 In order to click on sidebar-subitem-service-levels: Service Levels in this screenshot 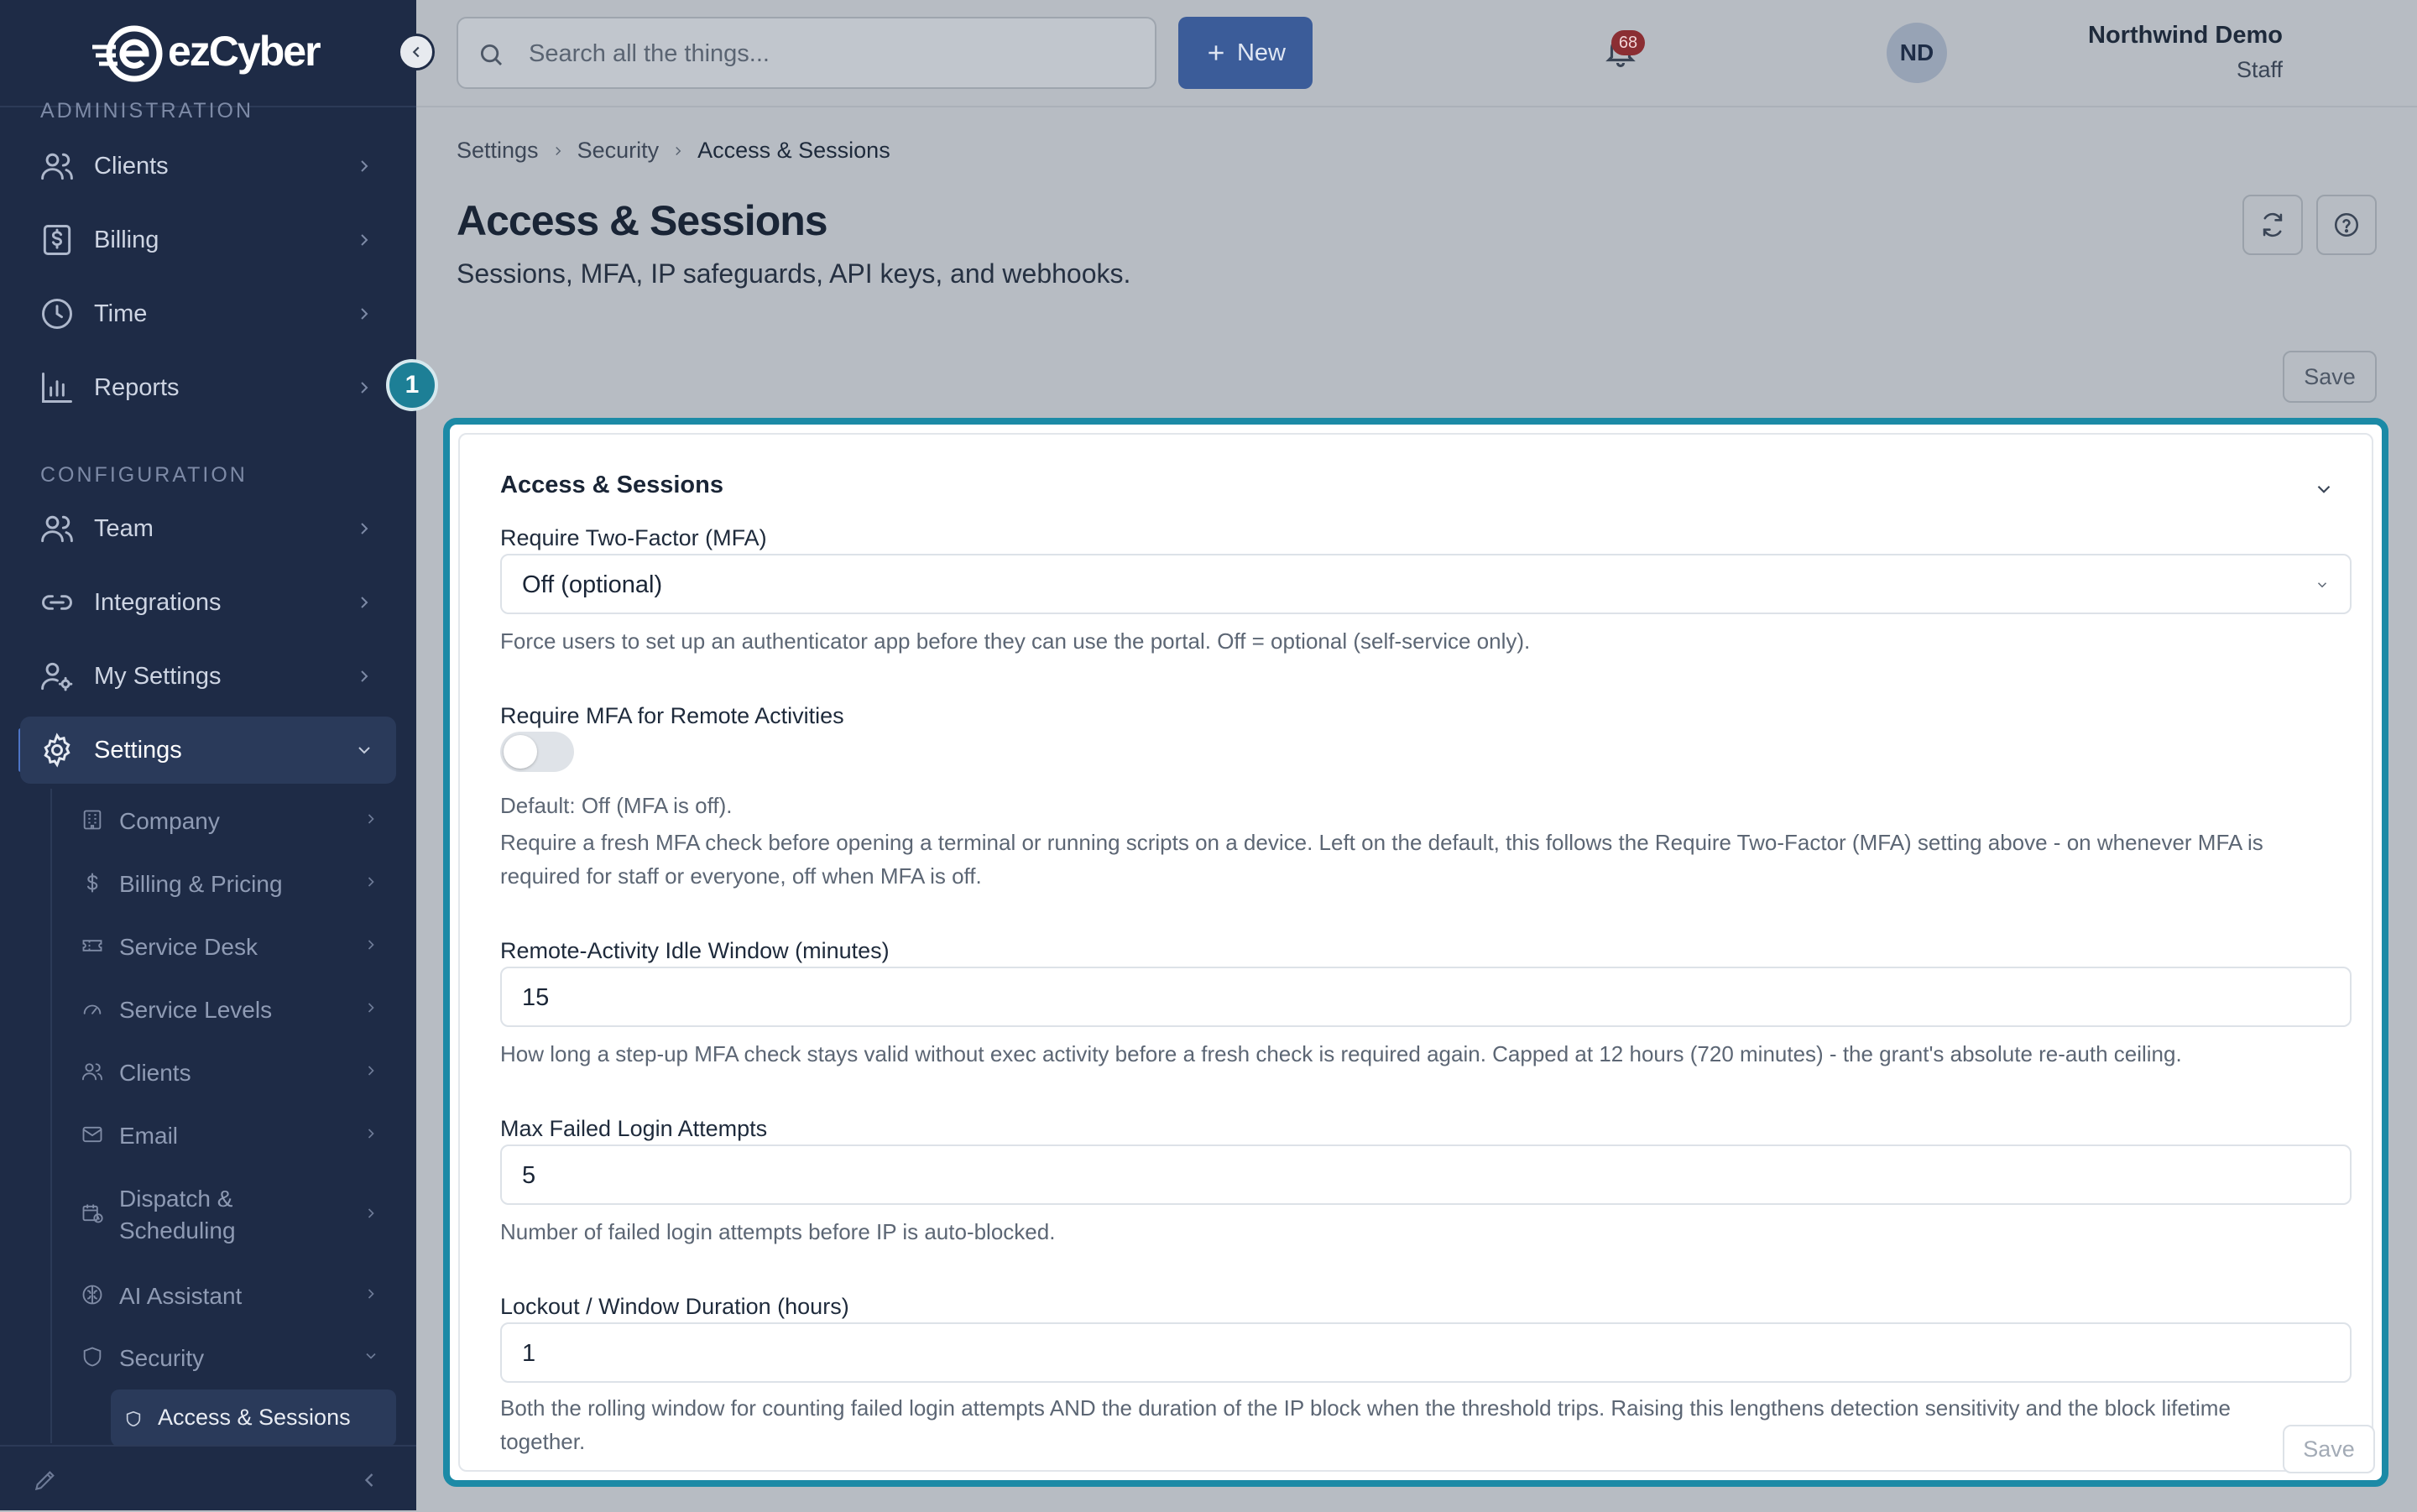, I will do `click(236, 1008)`.